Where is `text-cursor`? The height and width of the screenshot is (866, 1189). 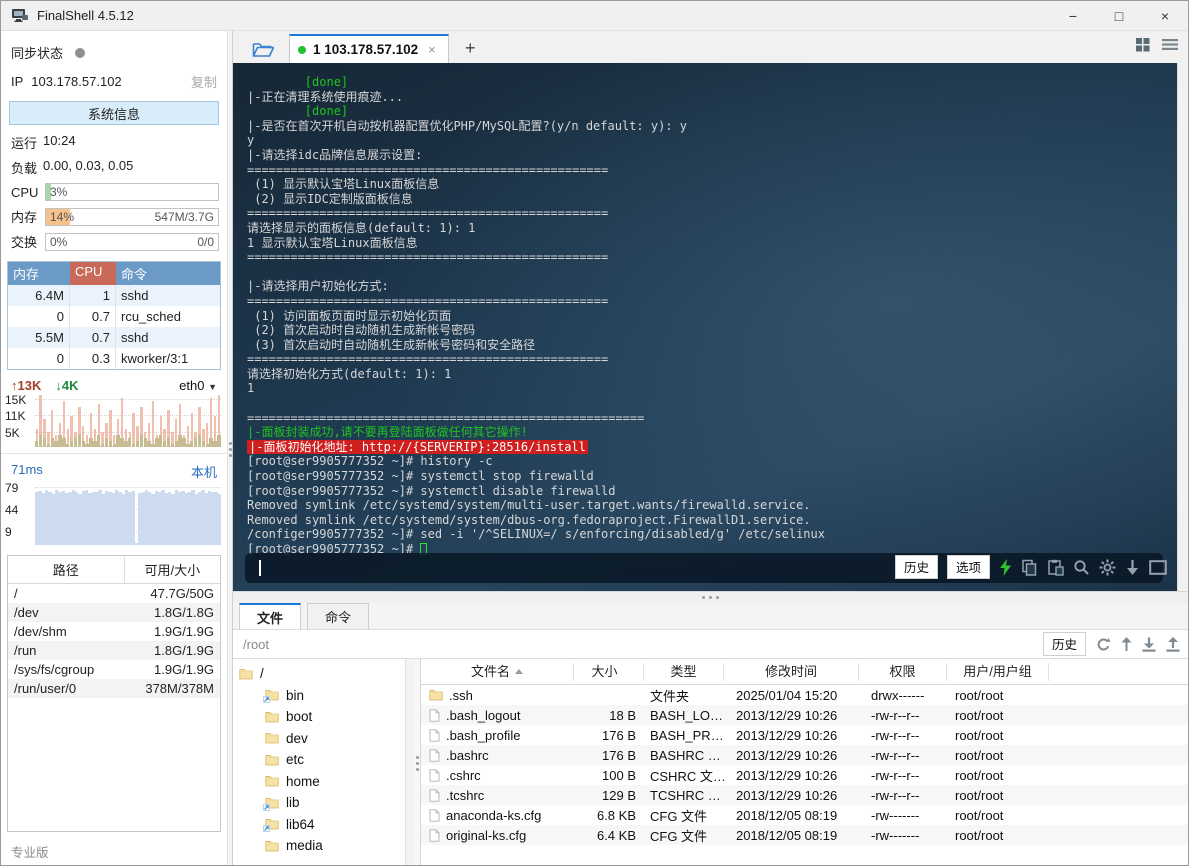 text-cursor is located at coordinates (260, 568).